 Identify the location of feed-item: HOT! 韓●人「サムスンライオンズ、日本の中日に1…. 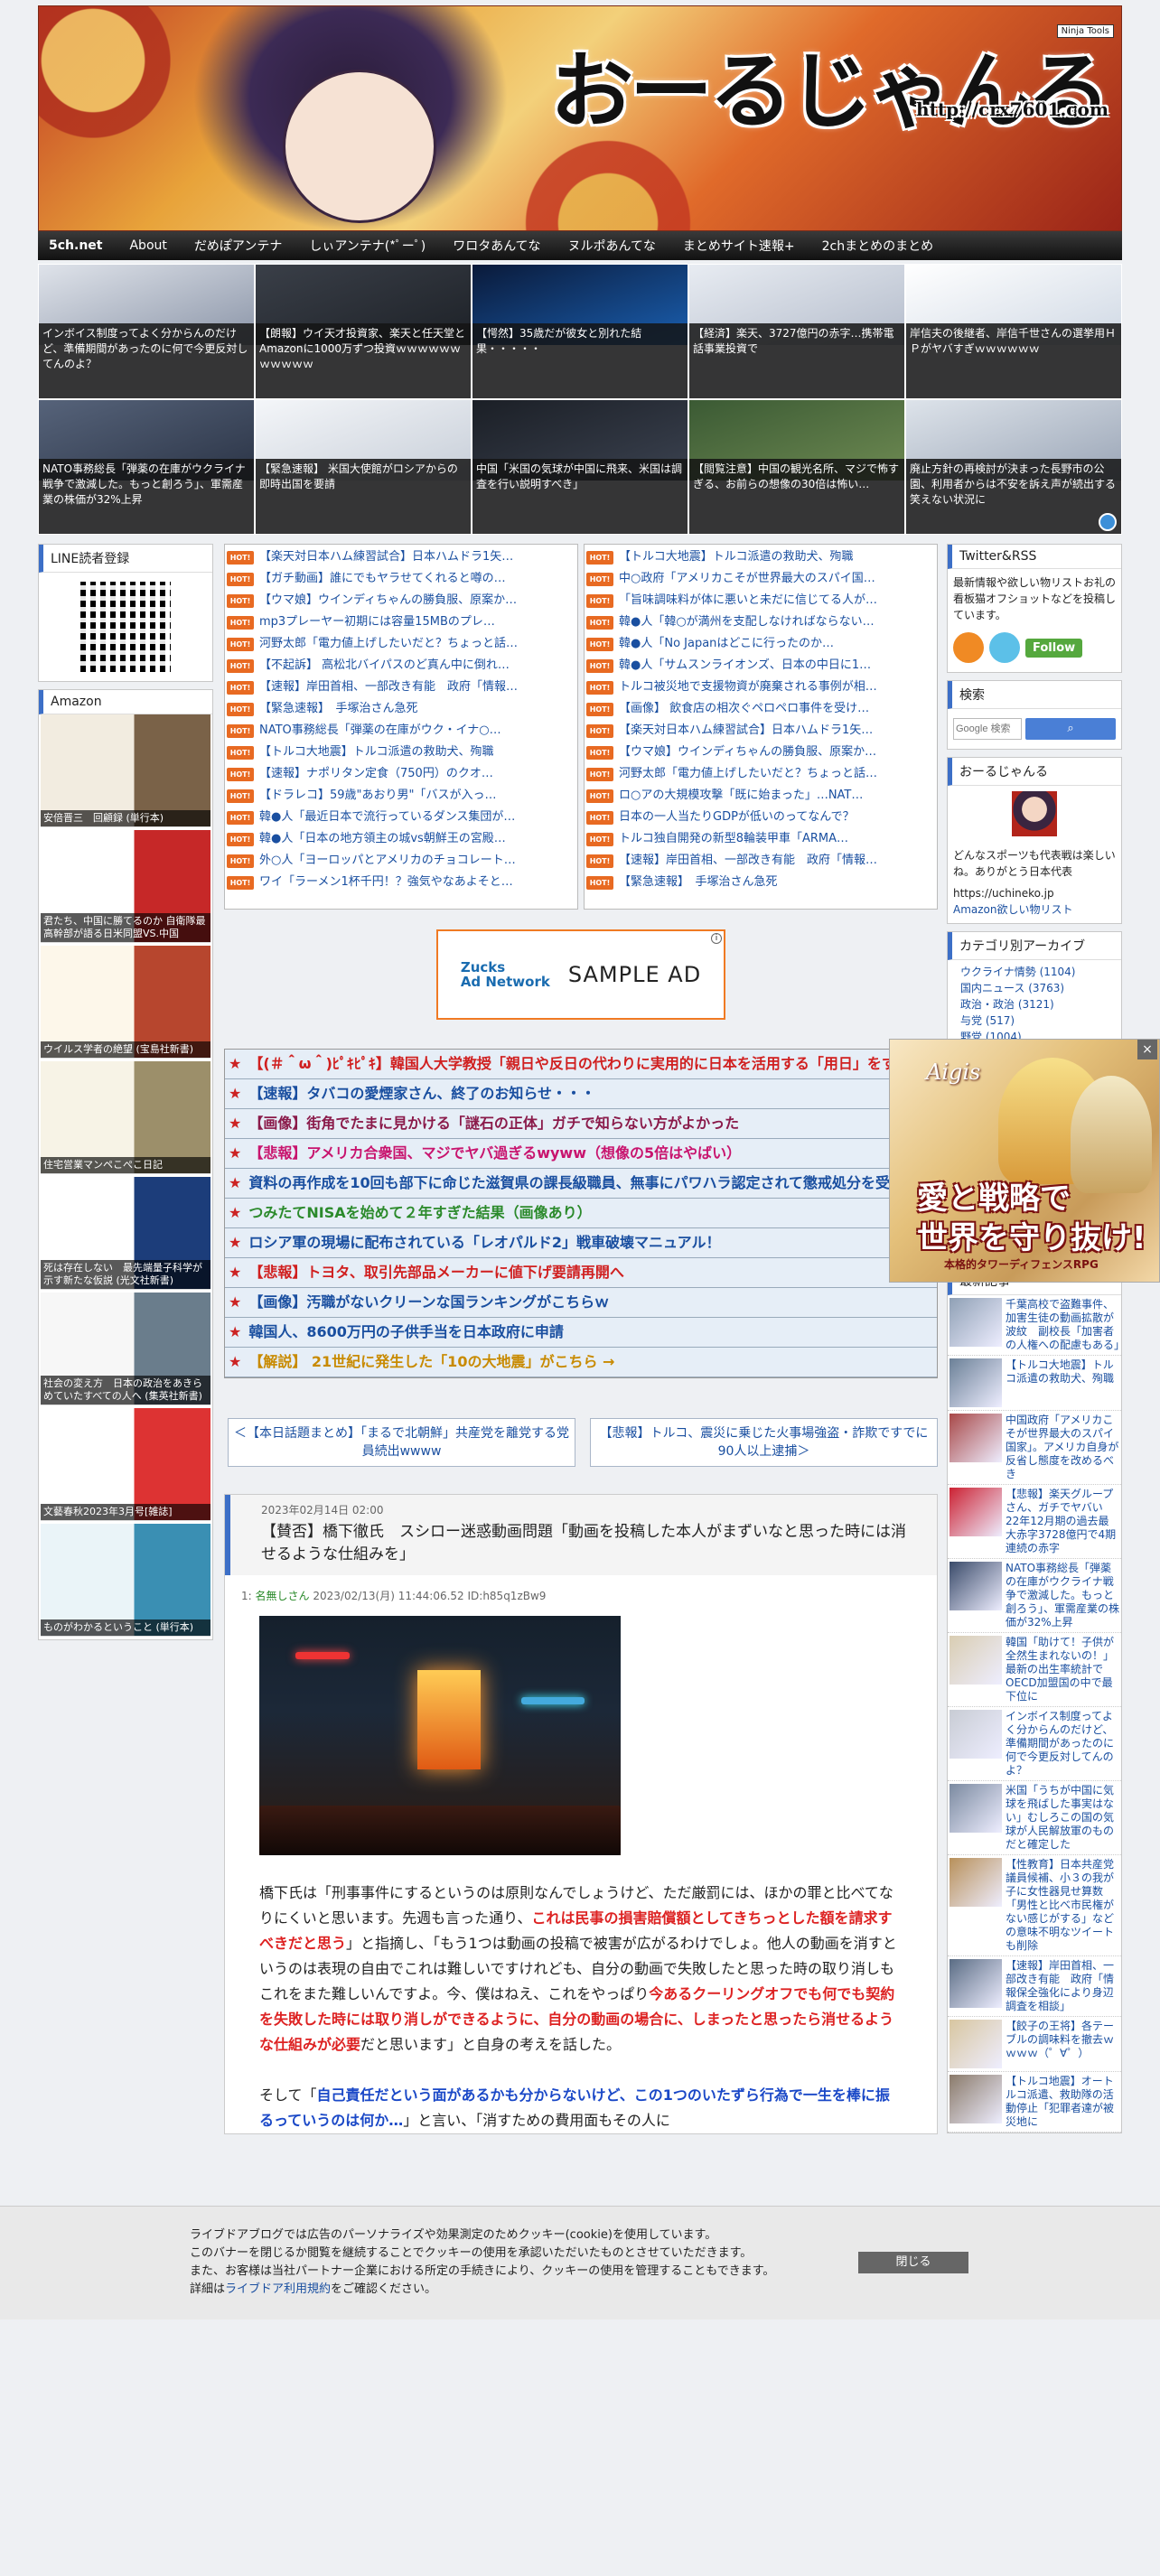
(761, 666).